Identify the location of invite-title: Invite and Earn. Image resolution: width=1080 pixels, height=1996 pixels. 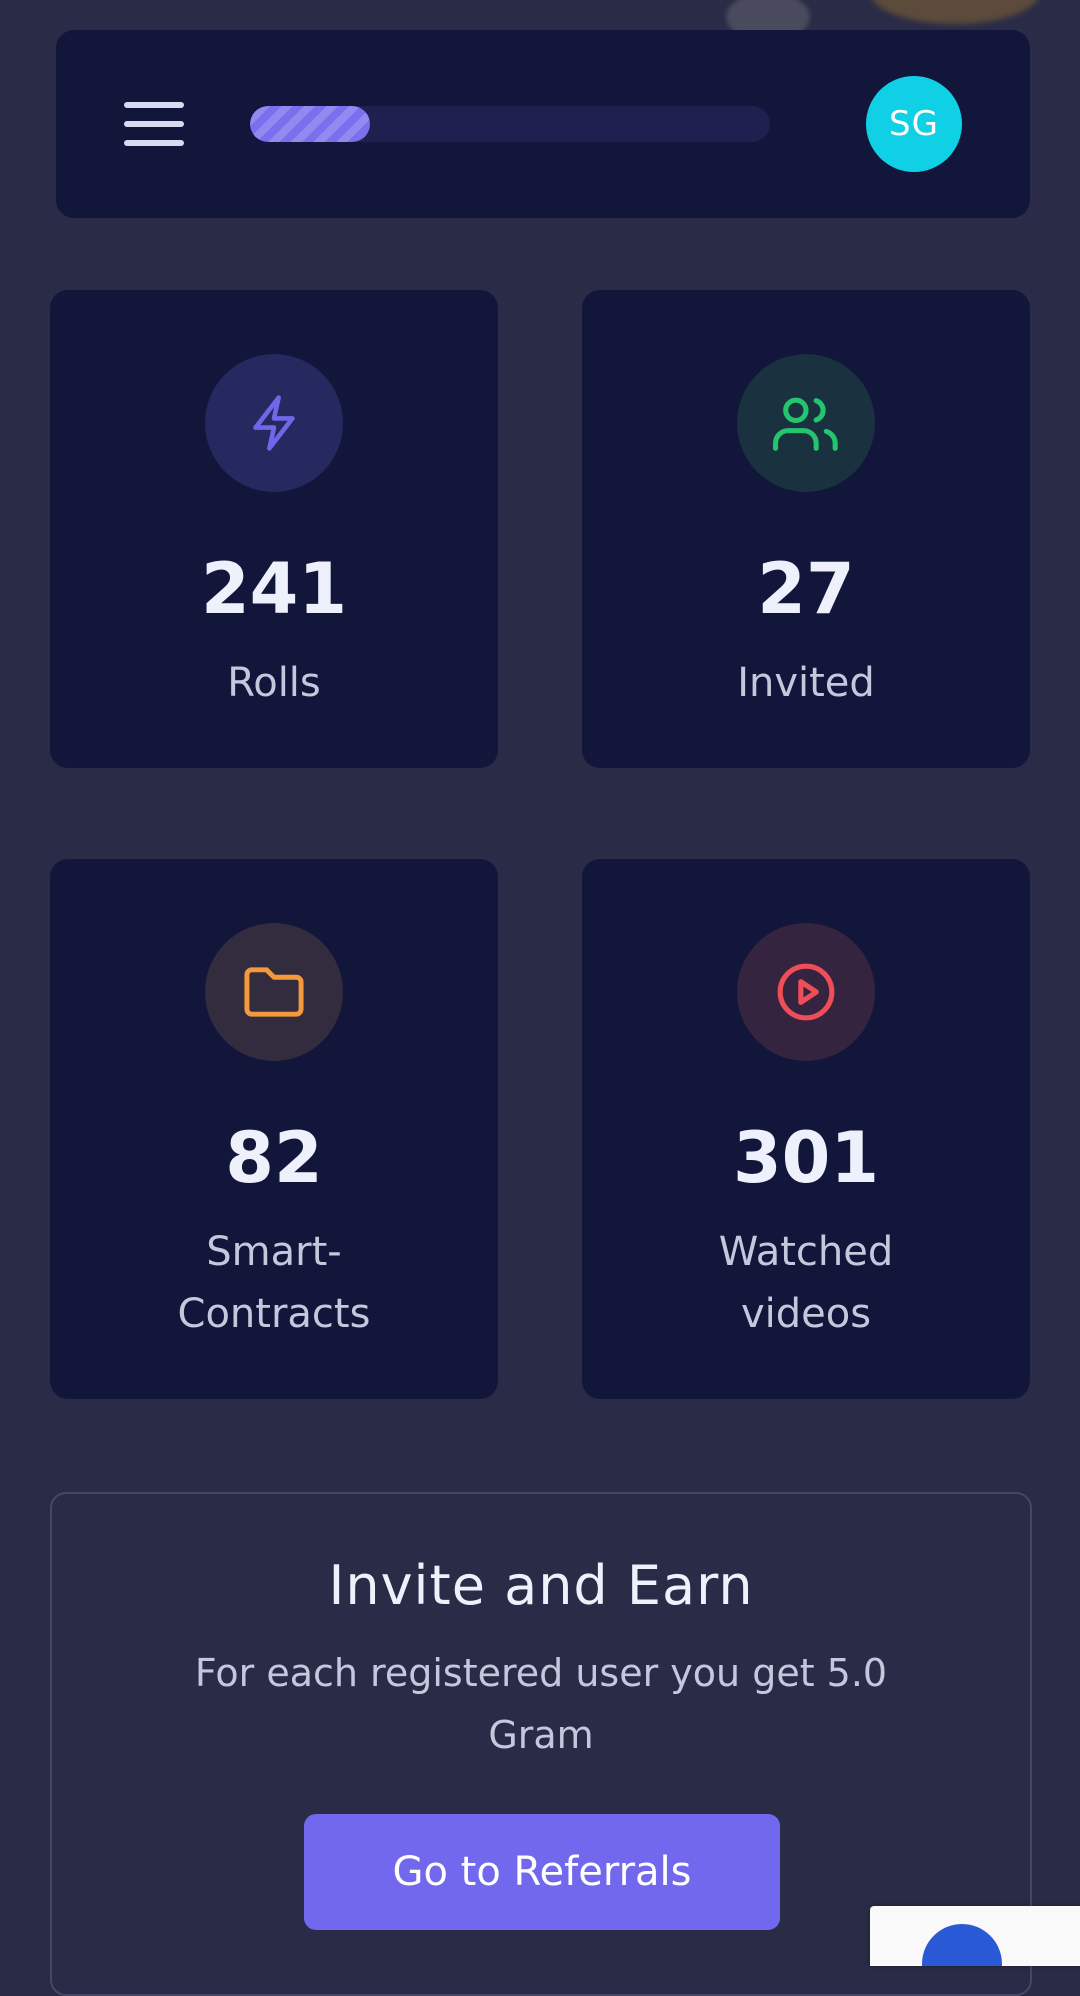
(541, 1585).